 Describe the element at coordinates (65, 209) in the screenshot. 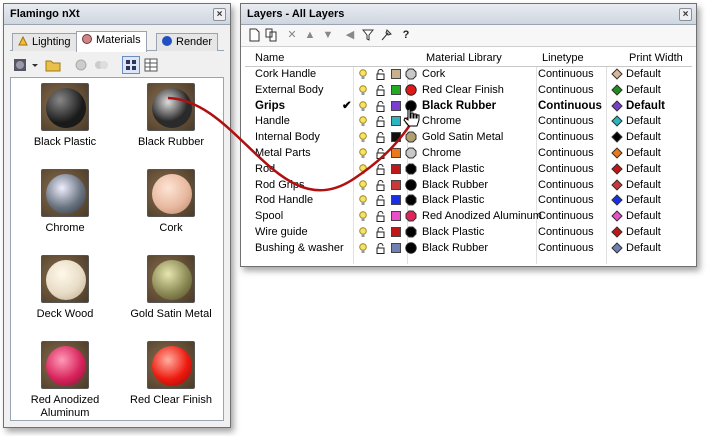

I see `material-item: Chrome` at that location.